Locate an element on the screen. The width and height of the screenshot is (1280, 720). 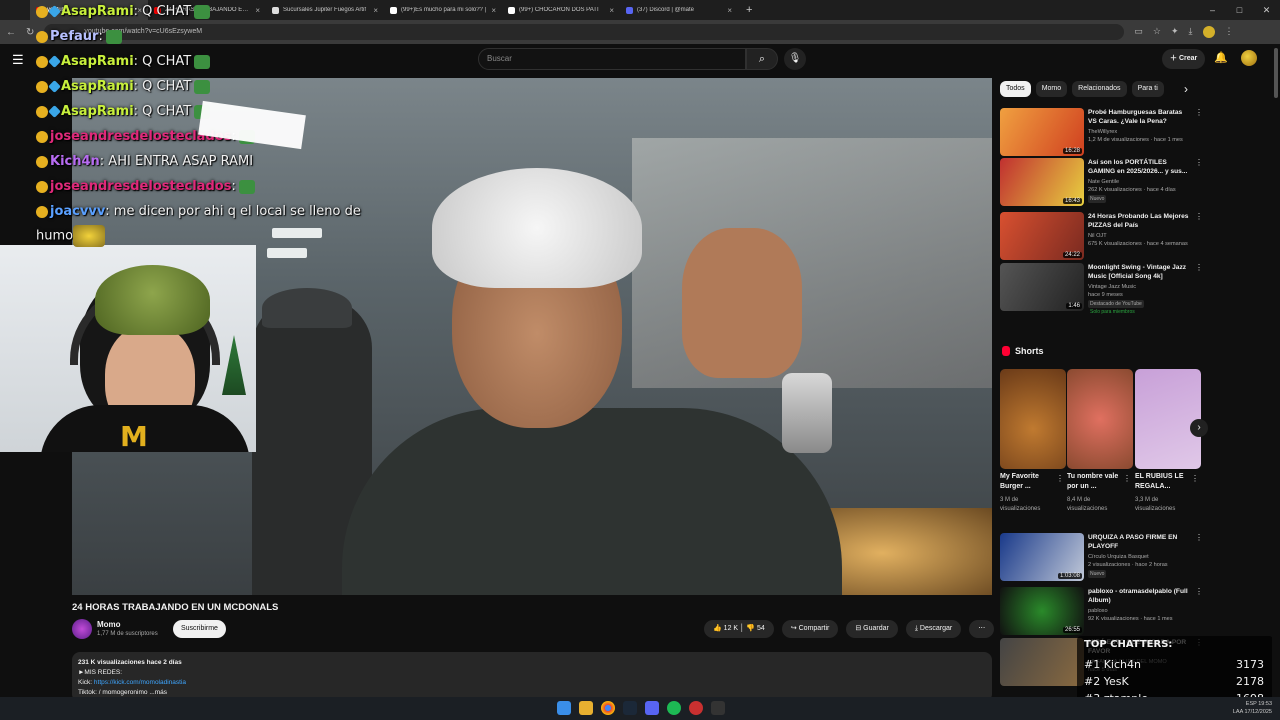
voice-search-button: 🎙 is located at coordinates (795, 59).